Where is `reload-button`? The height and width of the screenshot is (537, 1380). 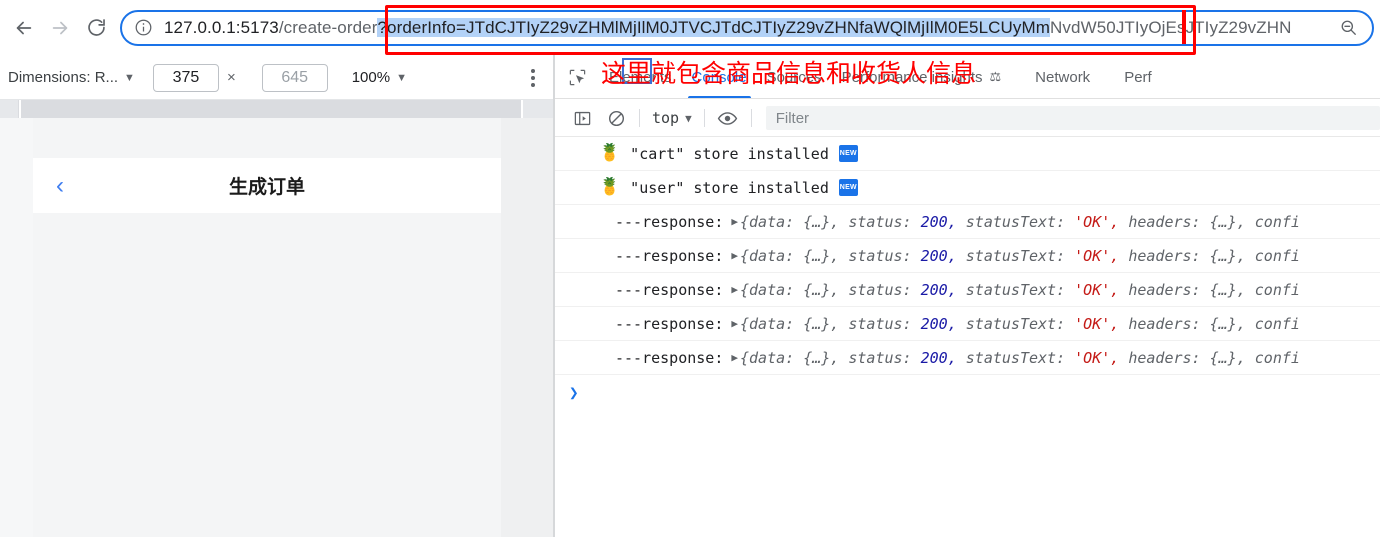 reload-button is located at coordinates (96, 28).